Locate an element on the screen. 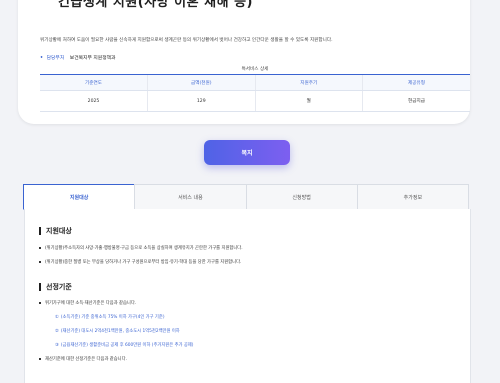  sub-list-item: ① (소득기준) 기준 중위소득 75% 이하 가구(4인 가구 기준) is located at coordinates (110, 317).